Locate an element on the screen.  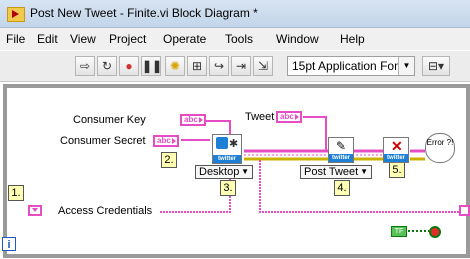
step-box-3: 3. is located at coordinates (228, 188).